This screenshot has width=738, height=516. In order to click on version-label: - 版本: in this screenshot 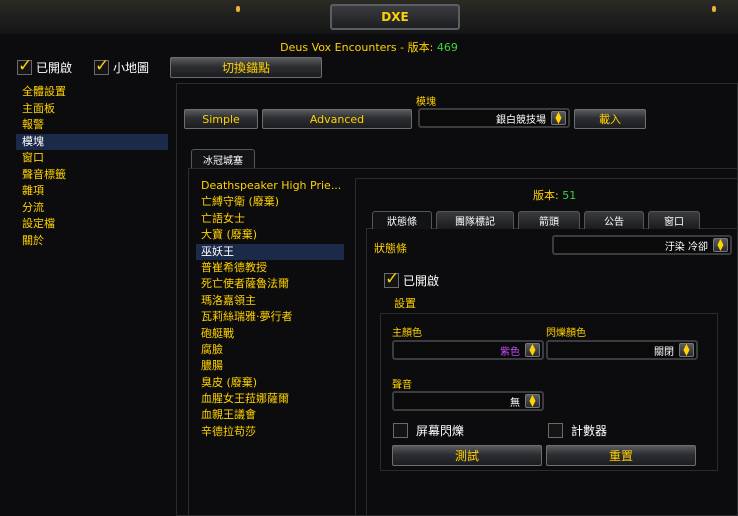, I will do `click(416, 47)`.